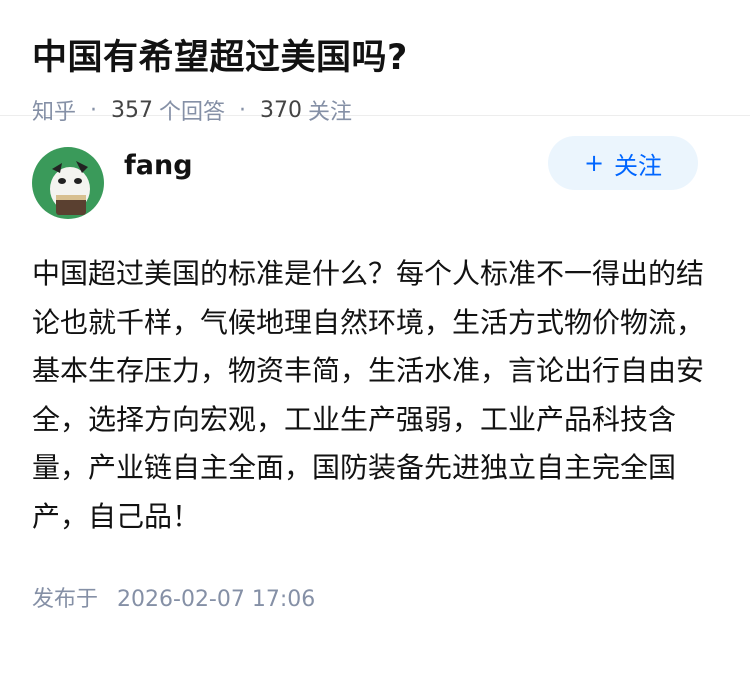  I want to click on published-label: 发布于, so click(65, 599).